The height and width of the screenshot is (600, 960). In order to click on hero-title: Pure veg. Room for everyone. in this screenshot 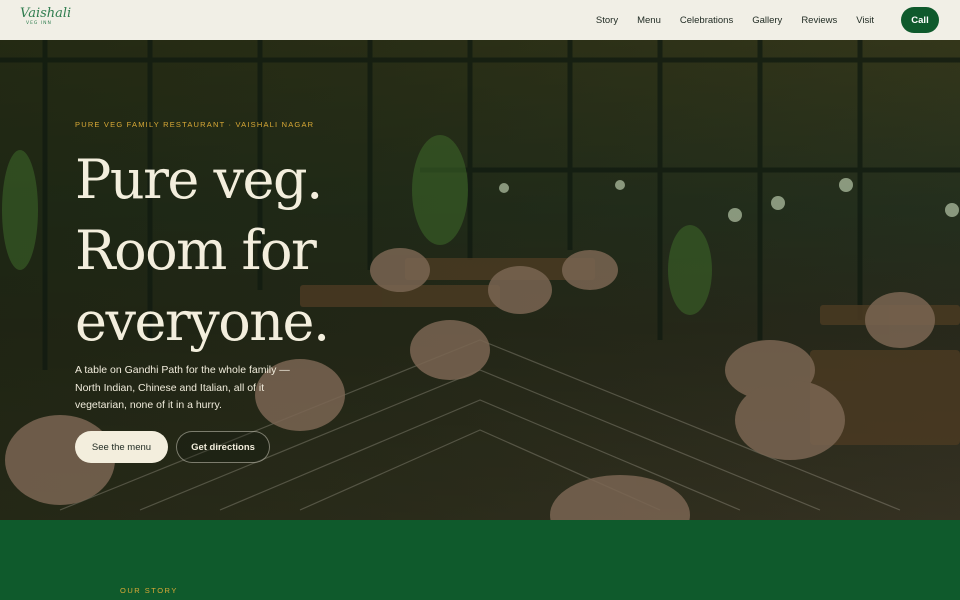, I will do `click(255, 250)`.